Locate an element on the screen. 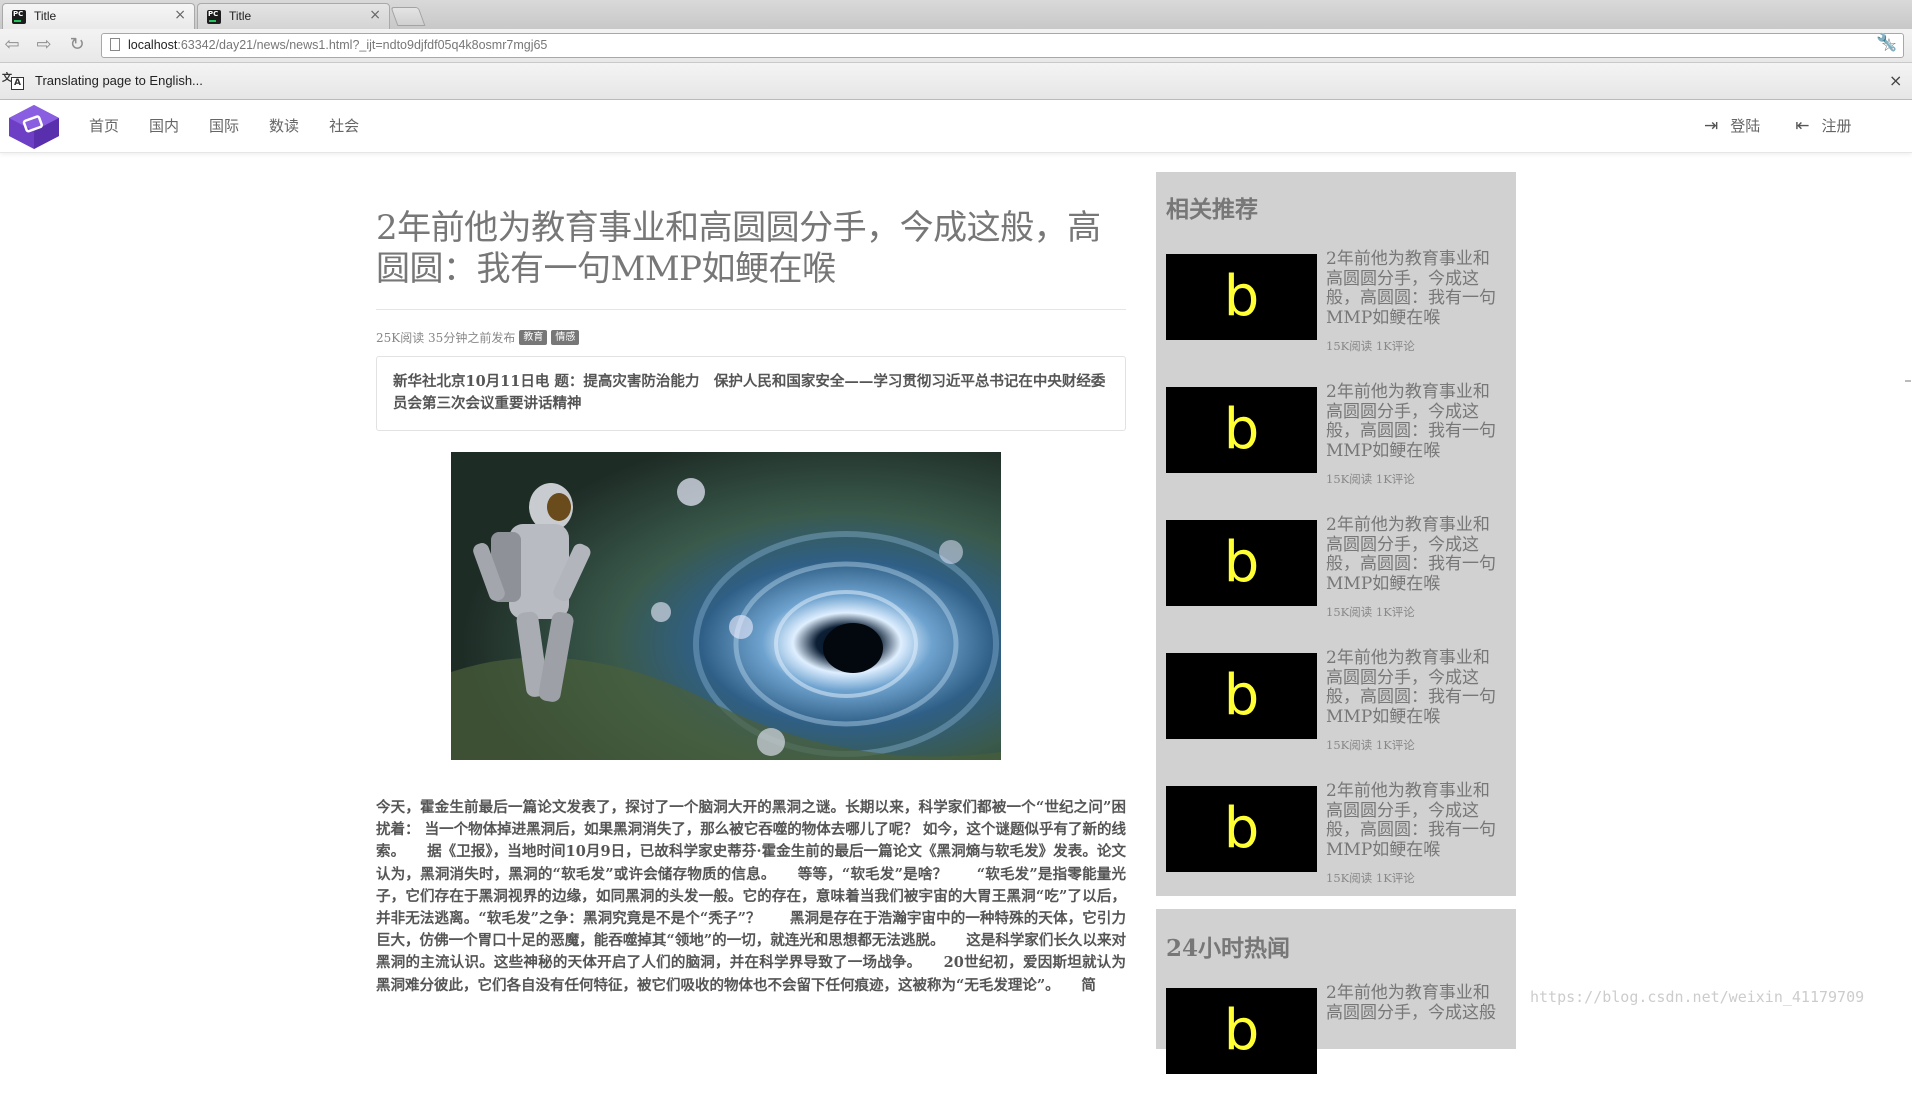  site-navbar: 首页 国内 国际 数读 社会 ⇥ 登陆 ⇤ 注册 is located at coordinates (956, 126).